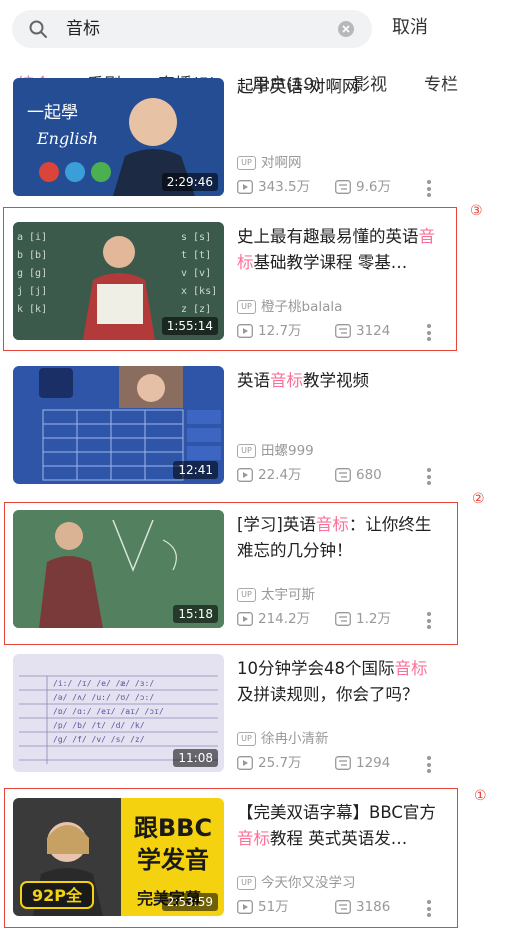 Image resolution: width=518 pixels, height=932 pixels. What do you see at coordinates (195, 470) in the screenshot?
I see `duration-badge: 12:41` at bounding box center [195, 470].